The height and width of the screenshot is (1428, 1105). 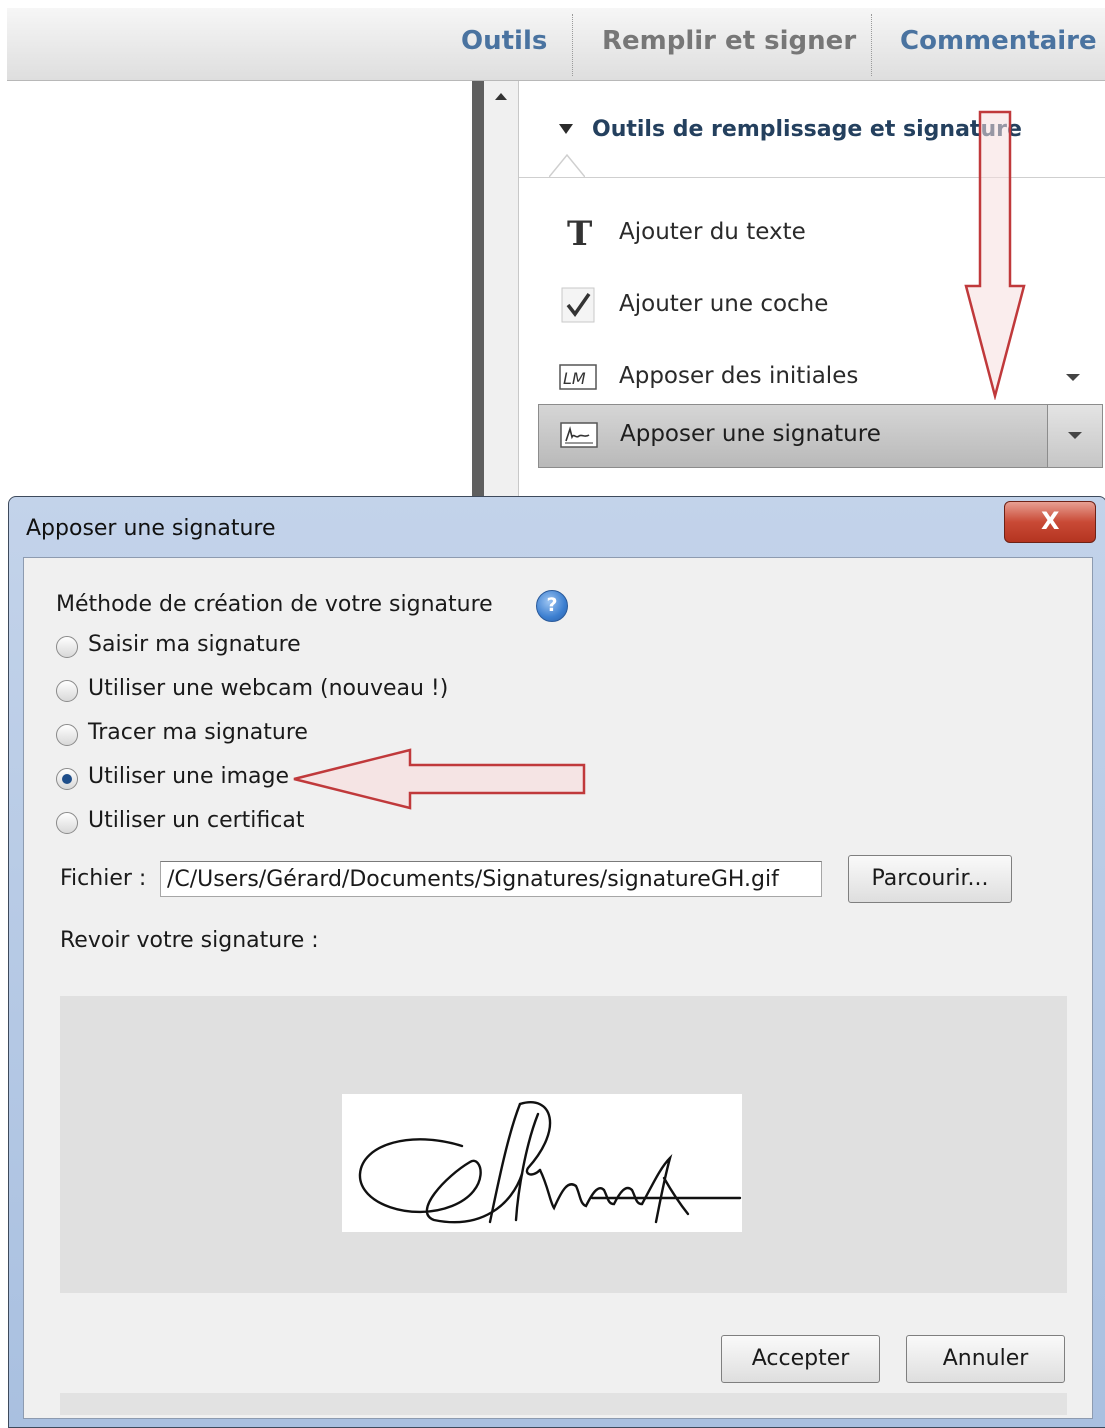 What do you see at coordinates (557, 527) in the screenshot?
I see `dialog-titlebar: Apposer une signature X` at bounding box center [557, 527].